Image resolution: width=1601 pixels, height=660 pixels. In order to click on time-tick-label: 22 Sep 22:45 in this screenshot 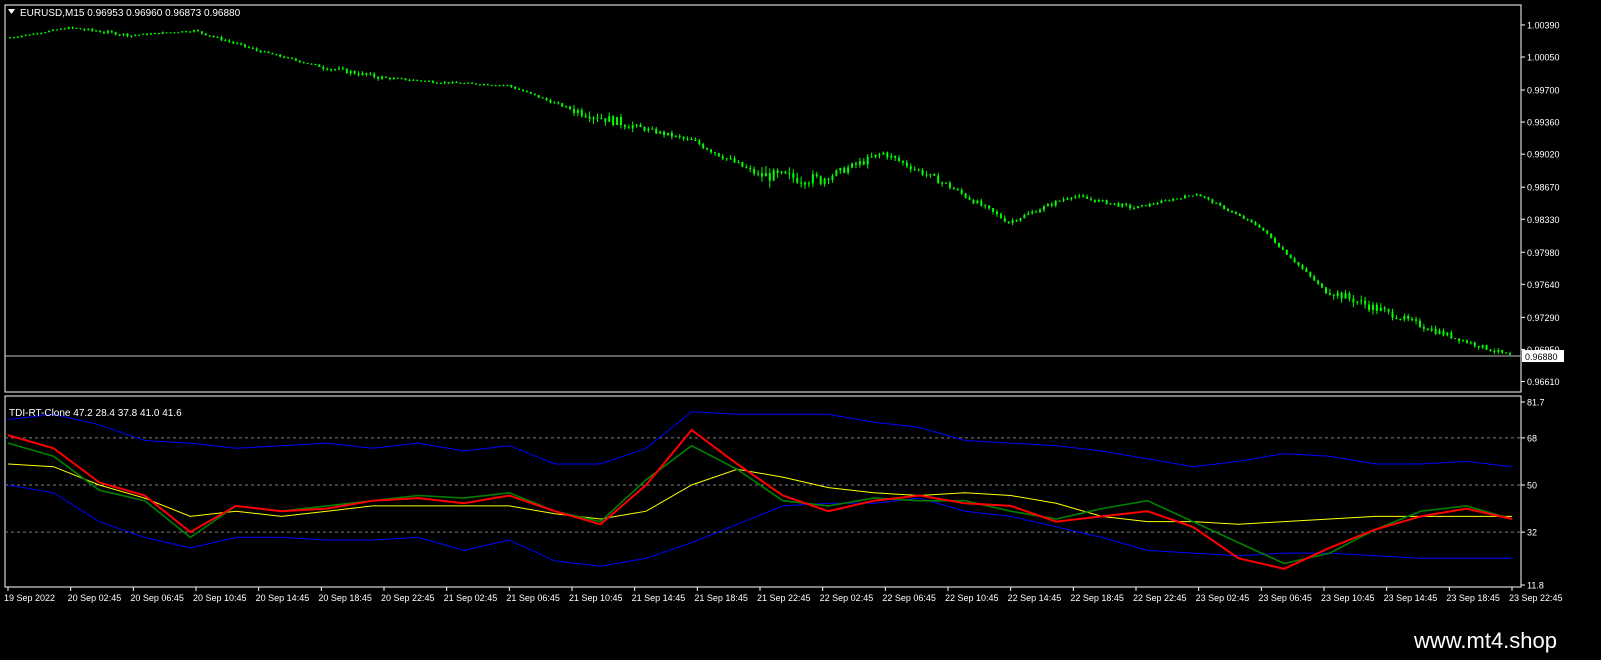, I will do `click(1160, 598)`.